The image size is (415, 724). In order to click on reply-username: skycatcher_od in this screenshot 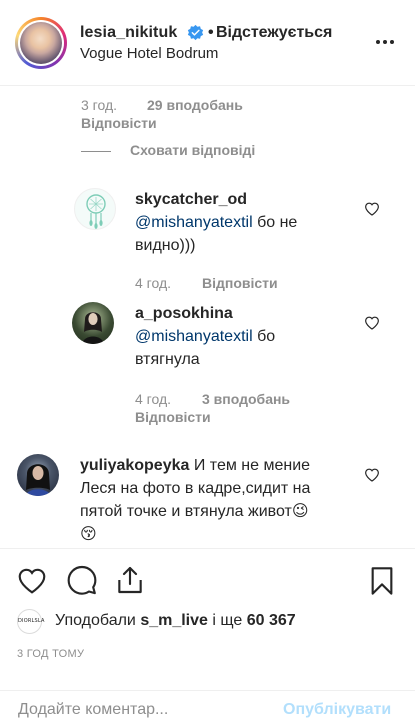, I will do `click(191, 199)`.